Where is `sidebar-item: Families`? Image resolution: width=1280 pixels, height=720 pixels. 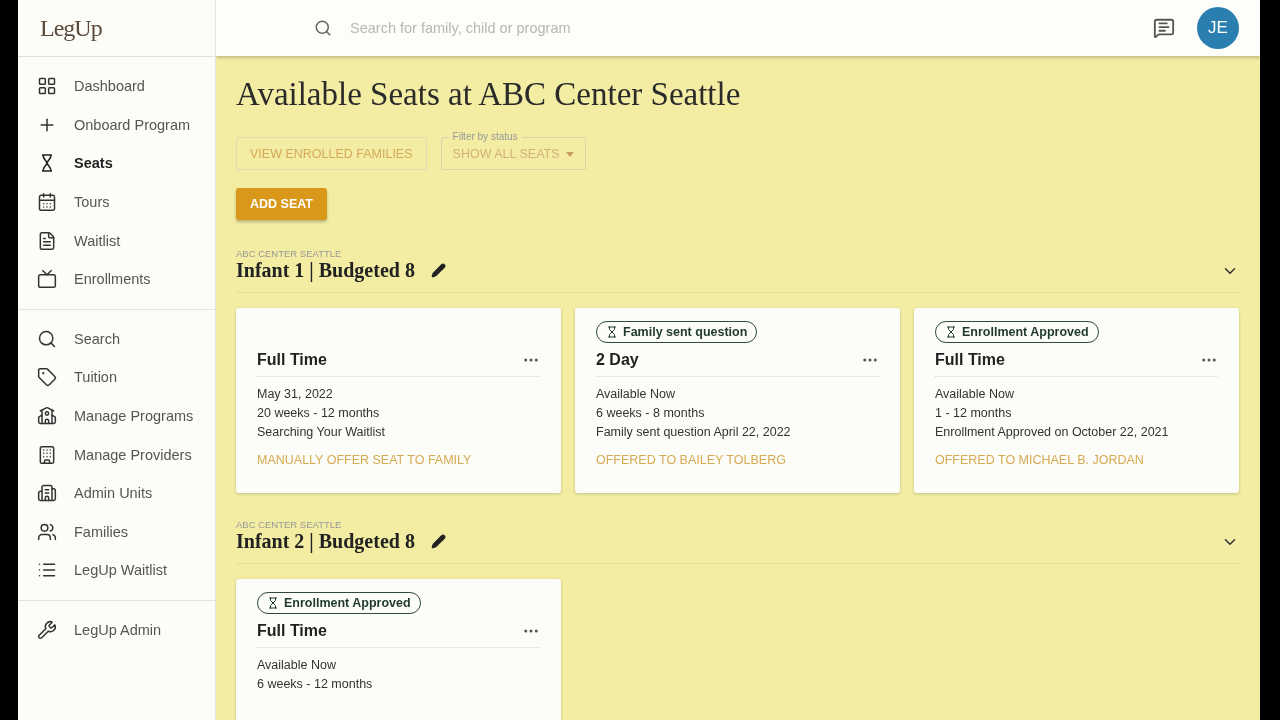
sidebar-item: Families is located at coordinates (116, 532).